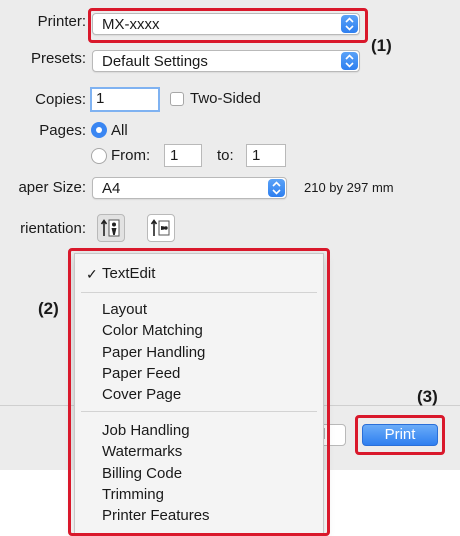 Image resolution: width=460 pixels, height=536 pixels. What do you see at coordinates (99, 130) in the screenshot?
I see `pages-all-radio` at bounding box center [99, 130].